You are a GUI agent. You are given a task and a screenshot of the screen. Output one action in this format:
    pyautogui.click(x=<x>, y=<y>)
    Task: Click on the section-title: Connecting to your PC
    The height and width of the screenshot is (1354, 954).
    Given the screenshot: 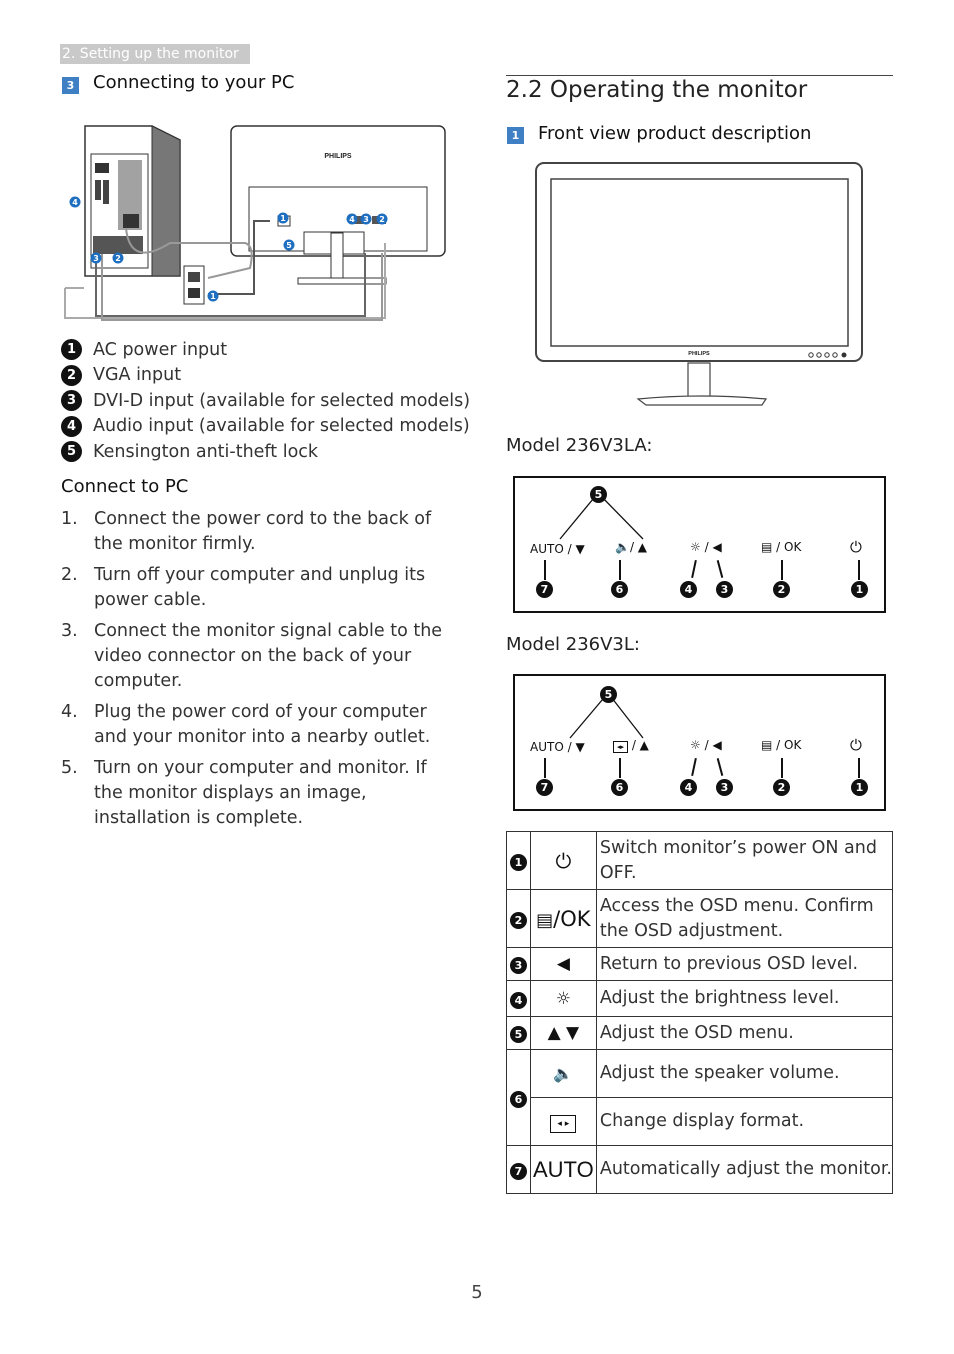 What is the action you would take?
    pyautogui.click(x=194, y=82)
    